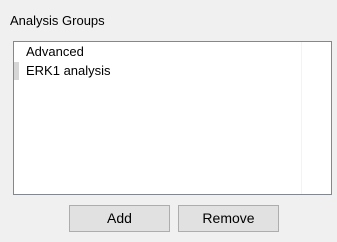 This screenshot has width=337, height=242. Describe the element at coordinates (159, 70) in the screenshot. I see `list-item-erk1-analysis: ERK1 analysis` at that location.